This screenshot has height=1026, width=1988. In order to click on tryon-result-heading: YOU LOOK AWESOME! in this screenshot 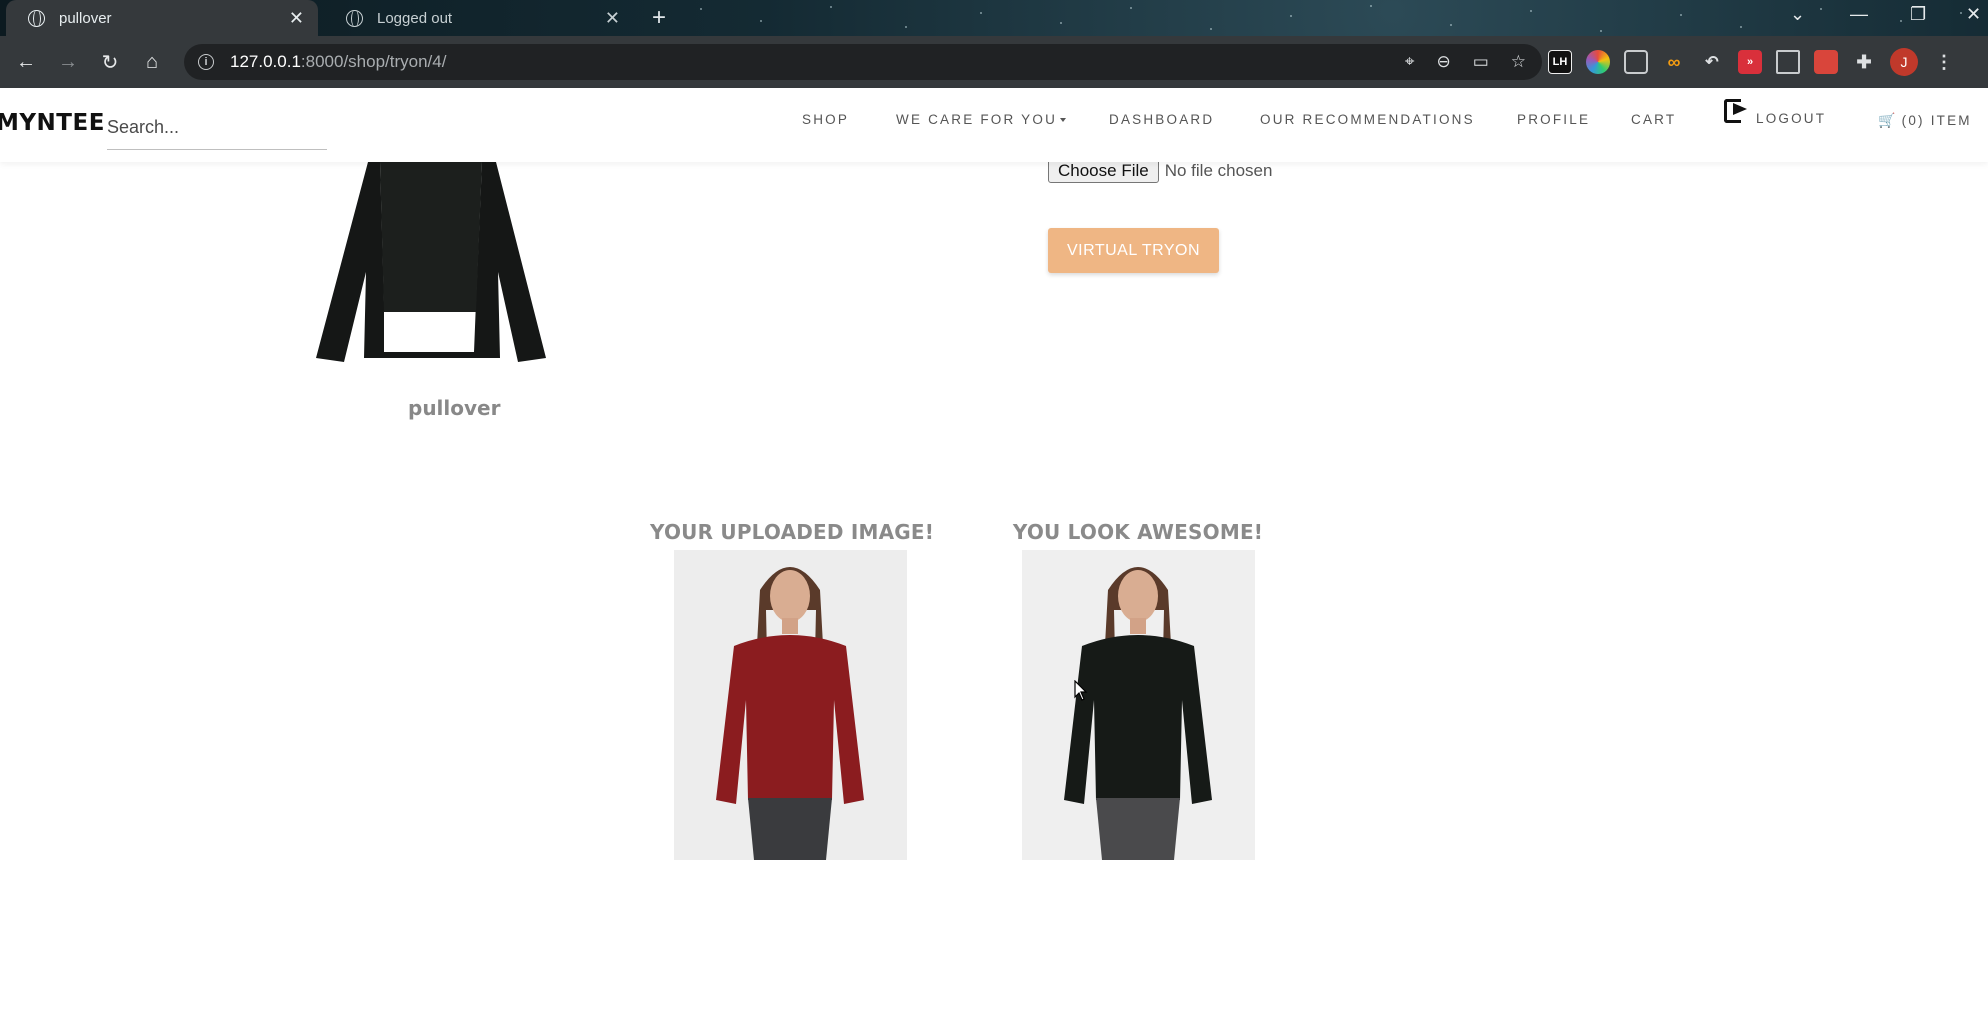, I will do `click(1138, 532)`.